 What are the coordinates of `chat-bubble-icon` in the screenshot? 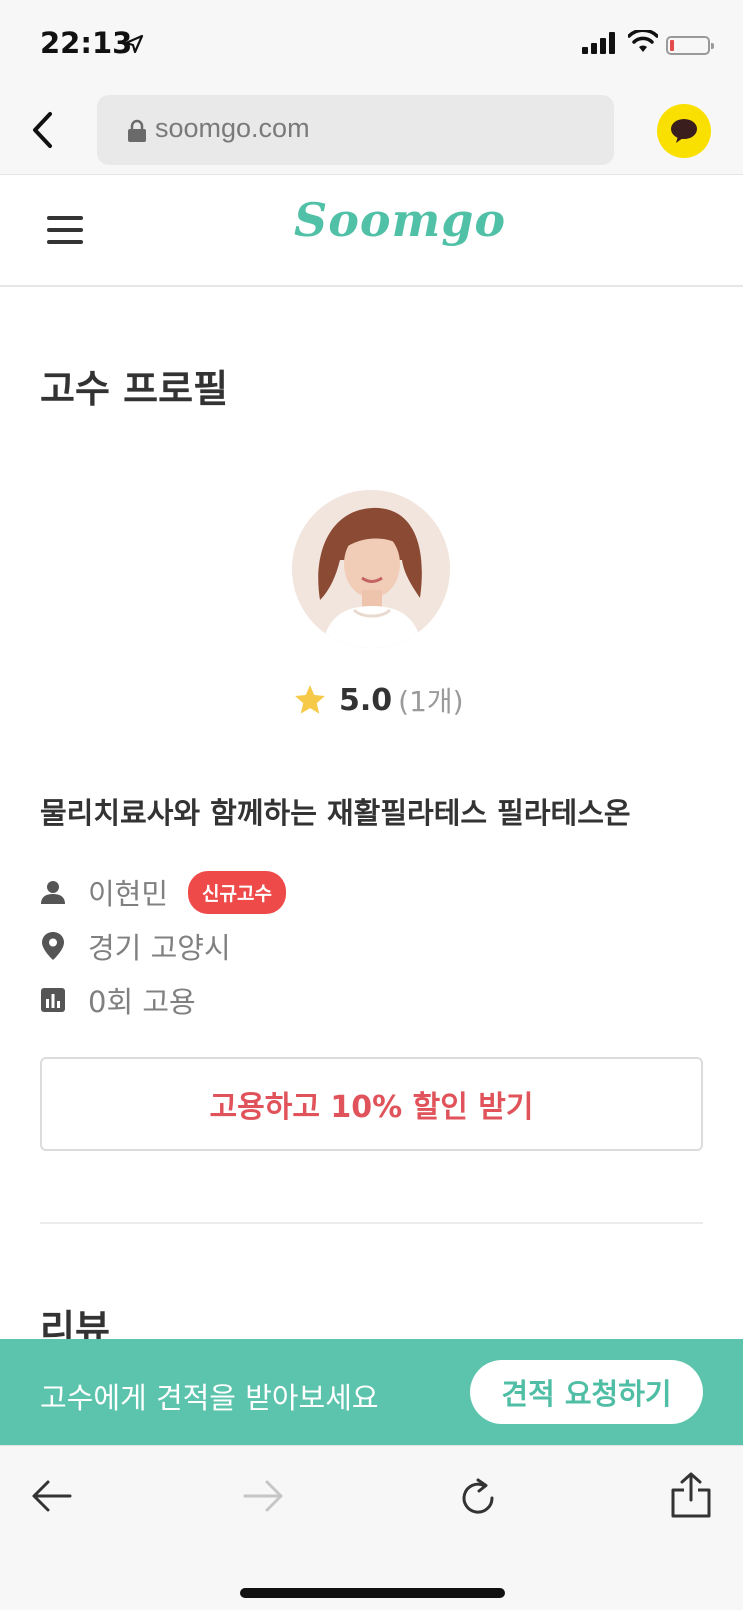 It's located at (684, 131).